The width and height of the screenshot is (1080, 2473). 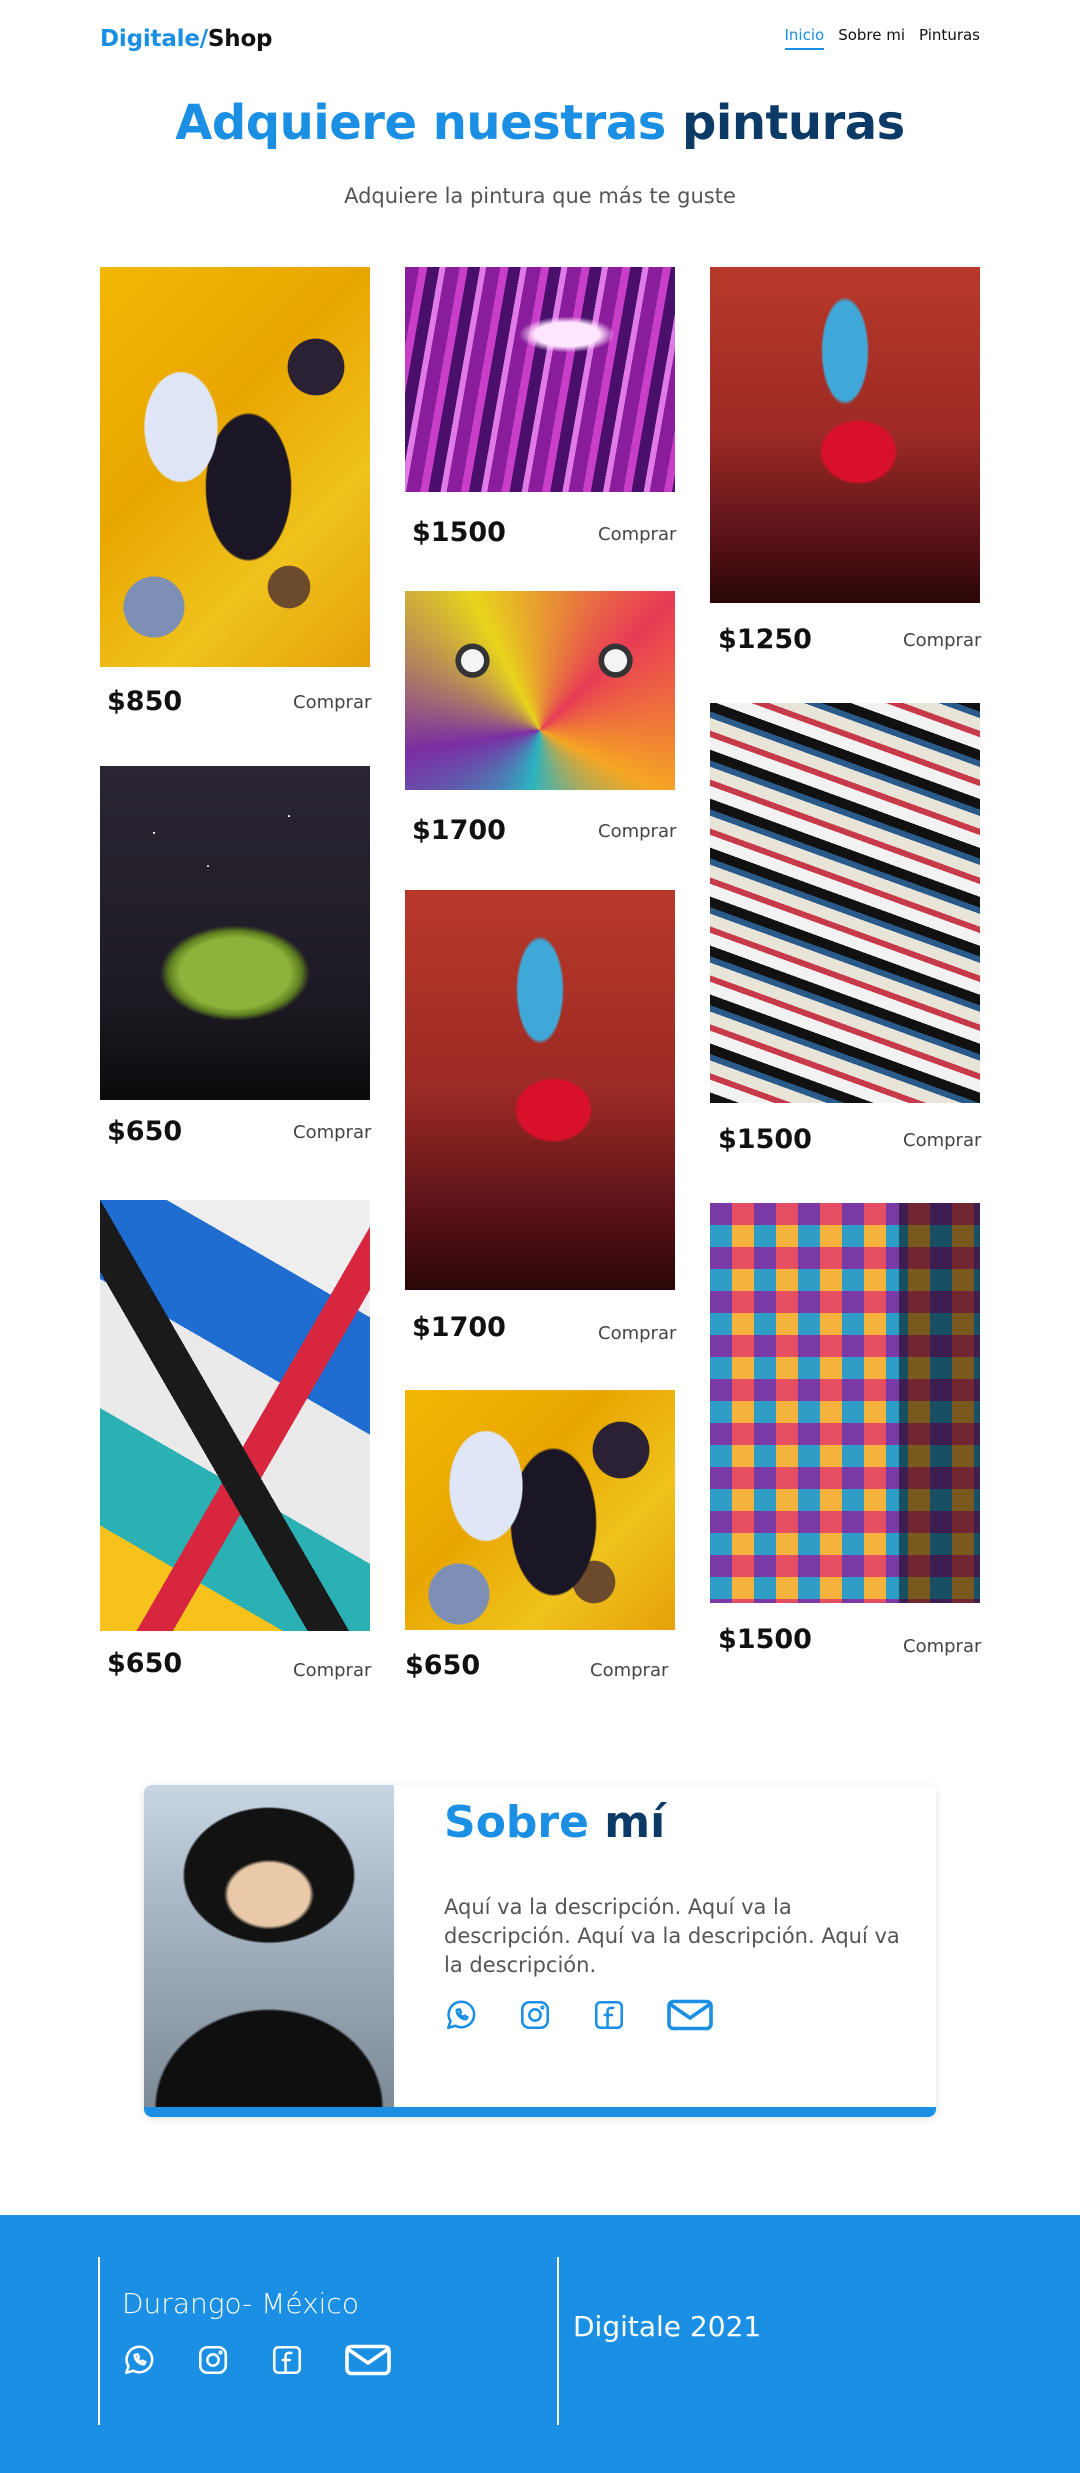 I want to click on footer-social-links, so click(x=257, y=2360).